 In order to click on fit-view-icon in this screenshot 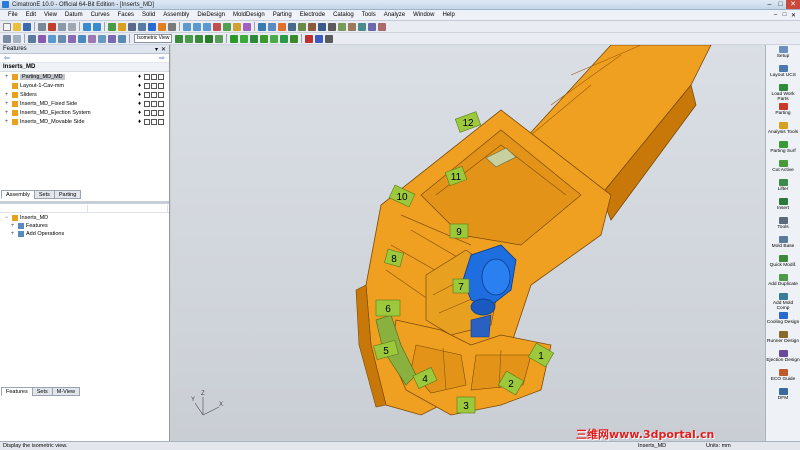, I will do `click(152, 26)`.